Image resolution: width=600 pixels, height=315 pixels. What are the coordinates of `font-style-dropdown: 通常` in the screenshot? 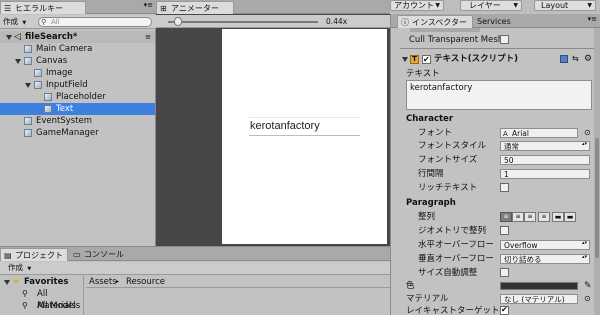 It's located at (545, 146).